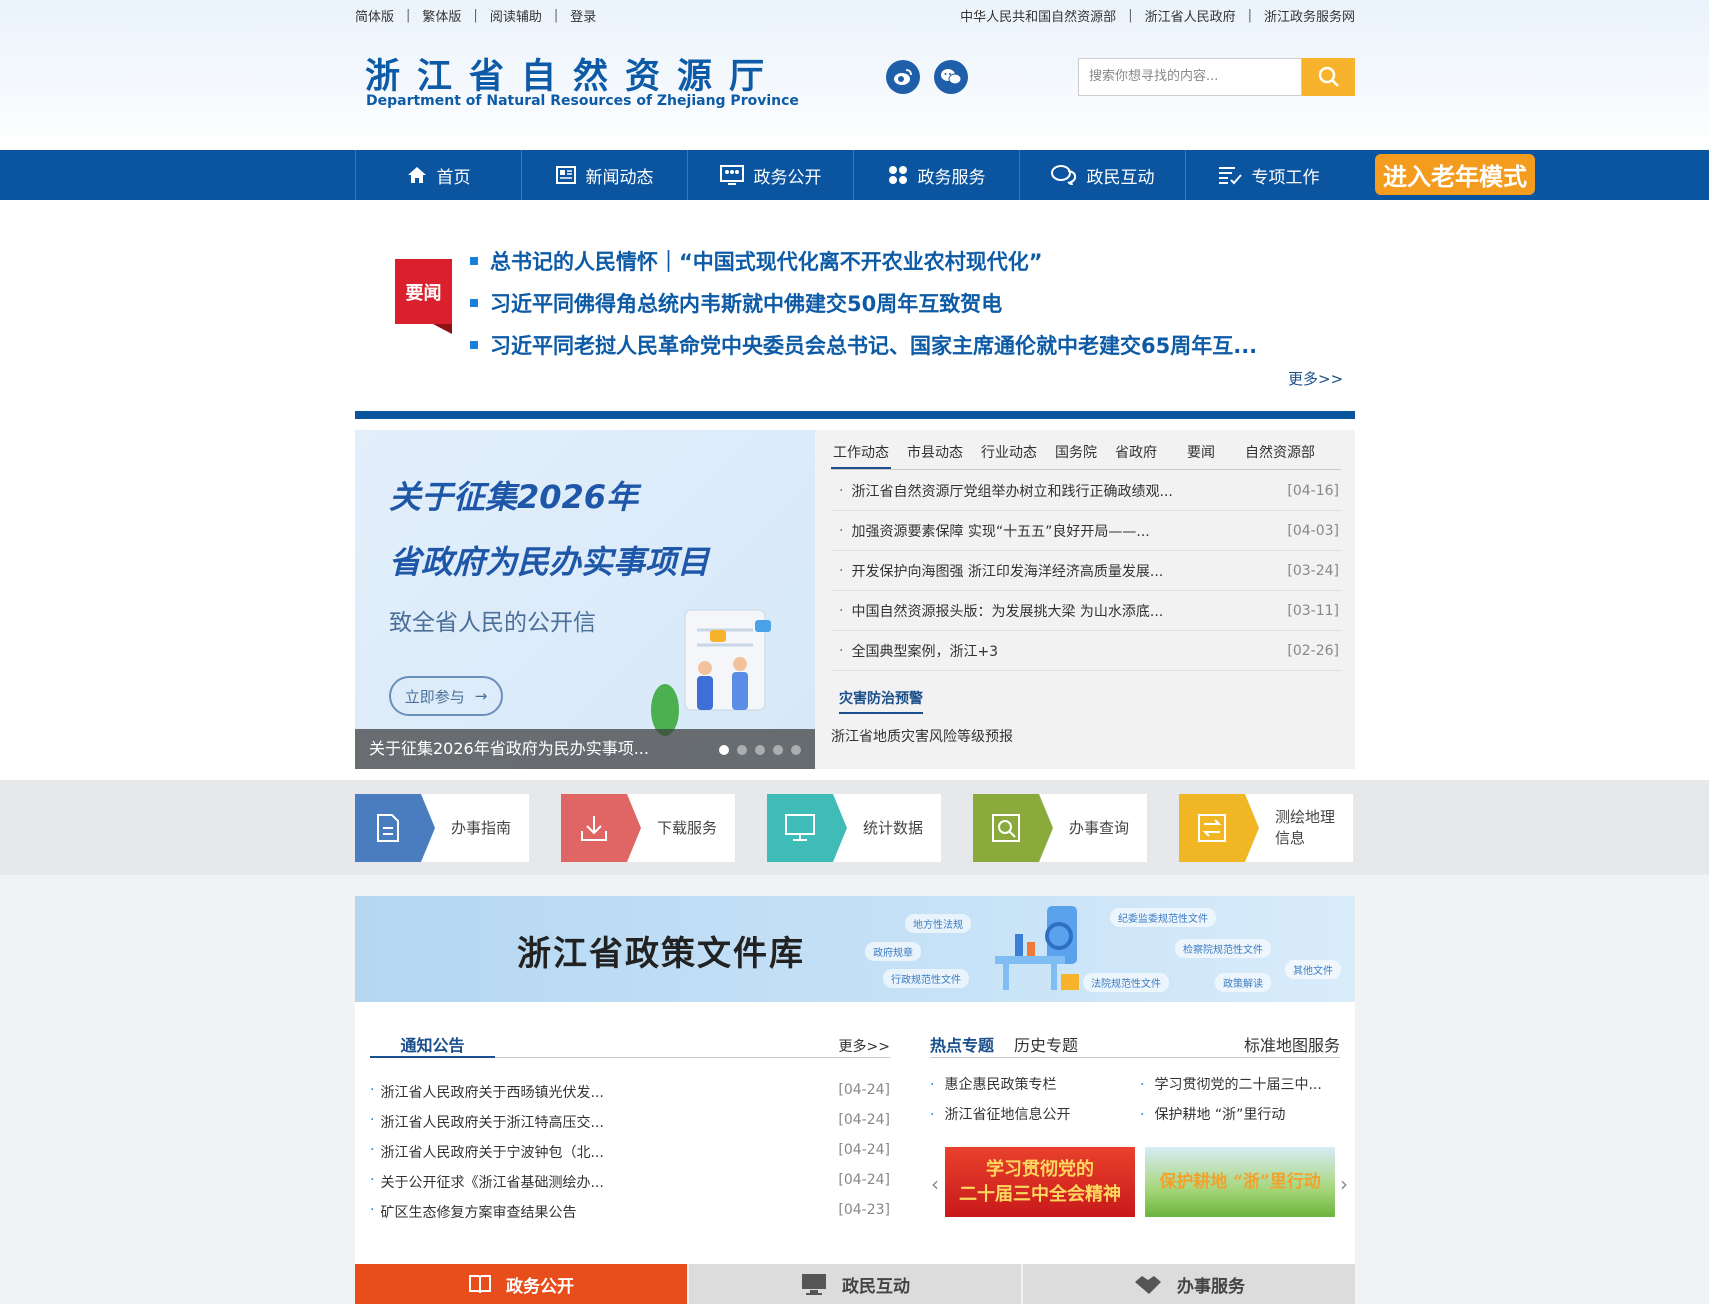 This screenshot has width=1709, height=1304. I want to click on tab-ministry: 自然资源部, so click(1280, 455).